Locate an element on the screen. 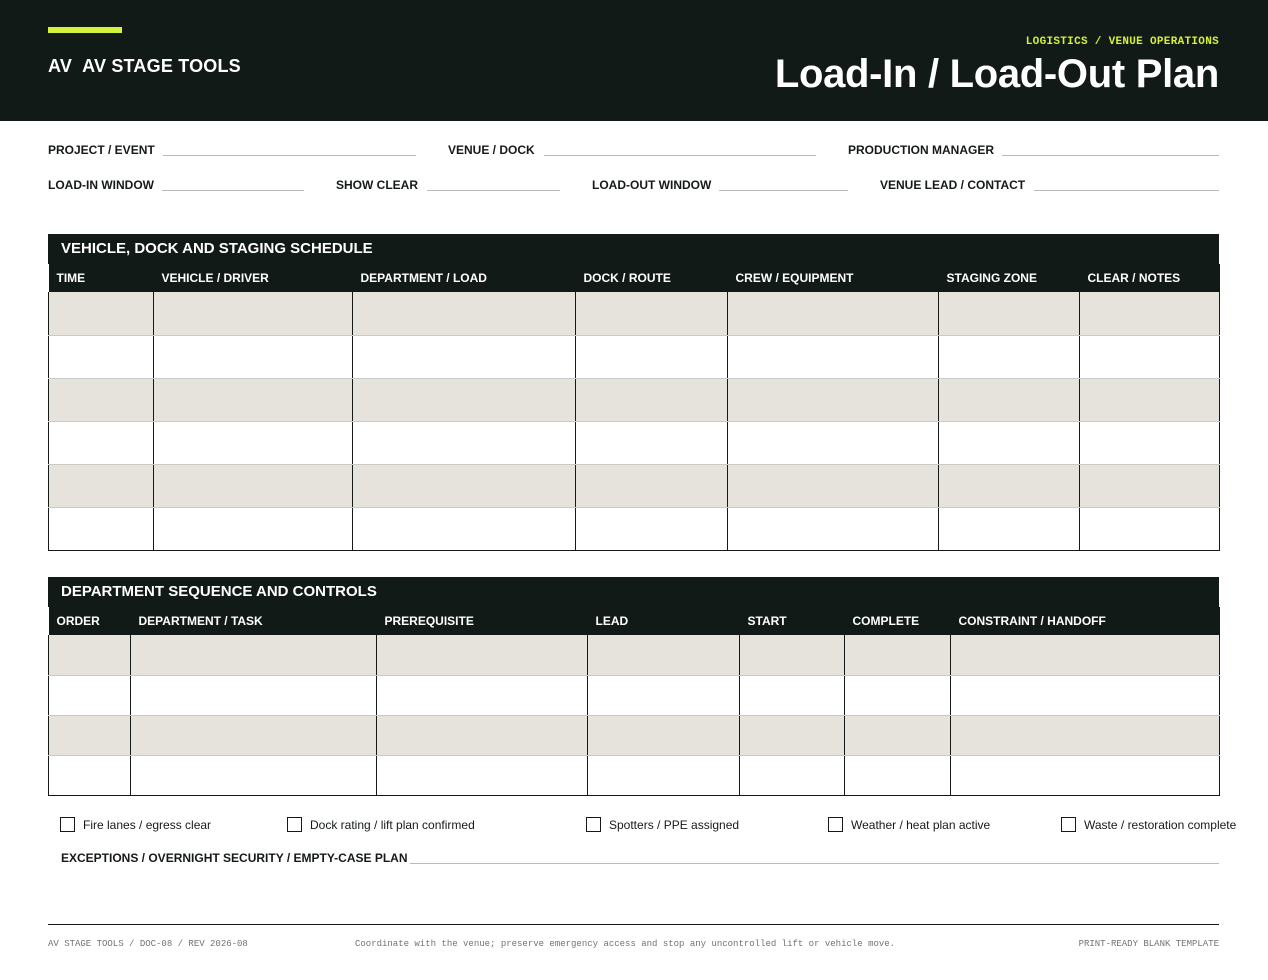 Image resolution: width=1268 pixels, height=980 pixels. load-out-window-field is located at coordinates (783, 190).